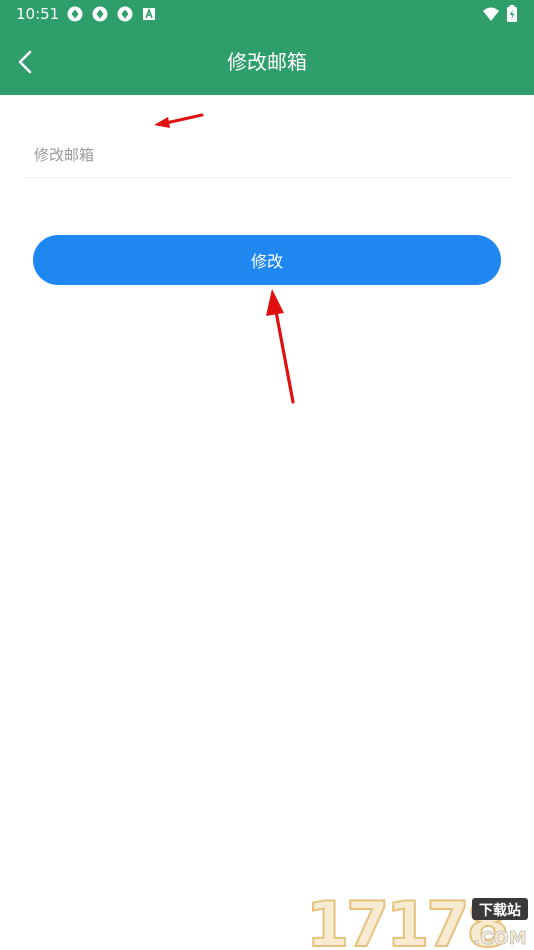 Image resolution: width=534 pixels, height=950 pixels. I want to click on page-title: 修改邮箱, so click(267, 62).